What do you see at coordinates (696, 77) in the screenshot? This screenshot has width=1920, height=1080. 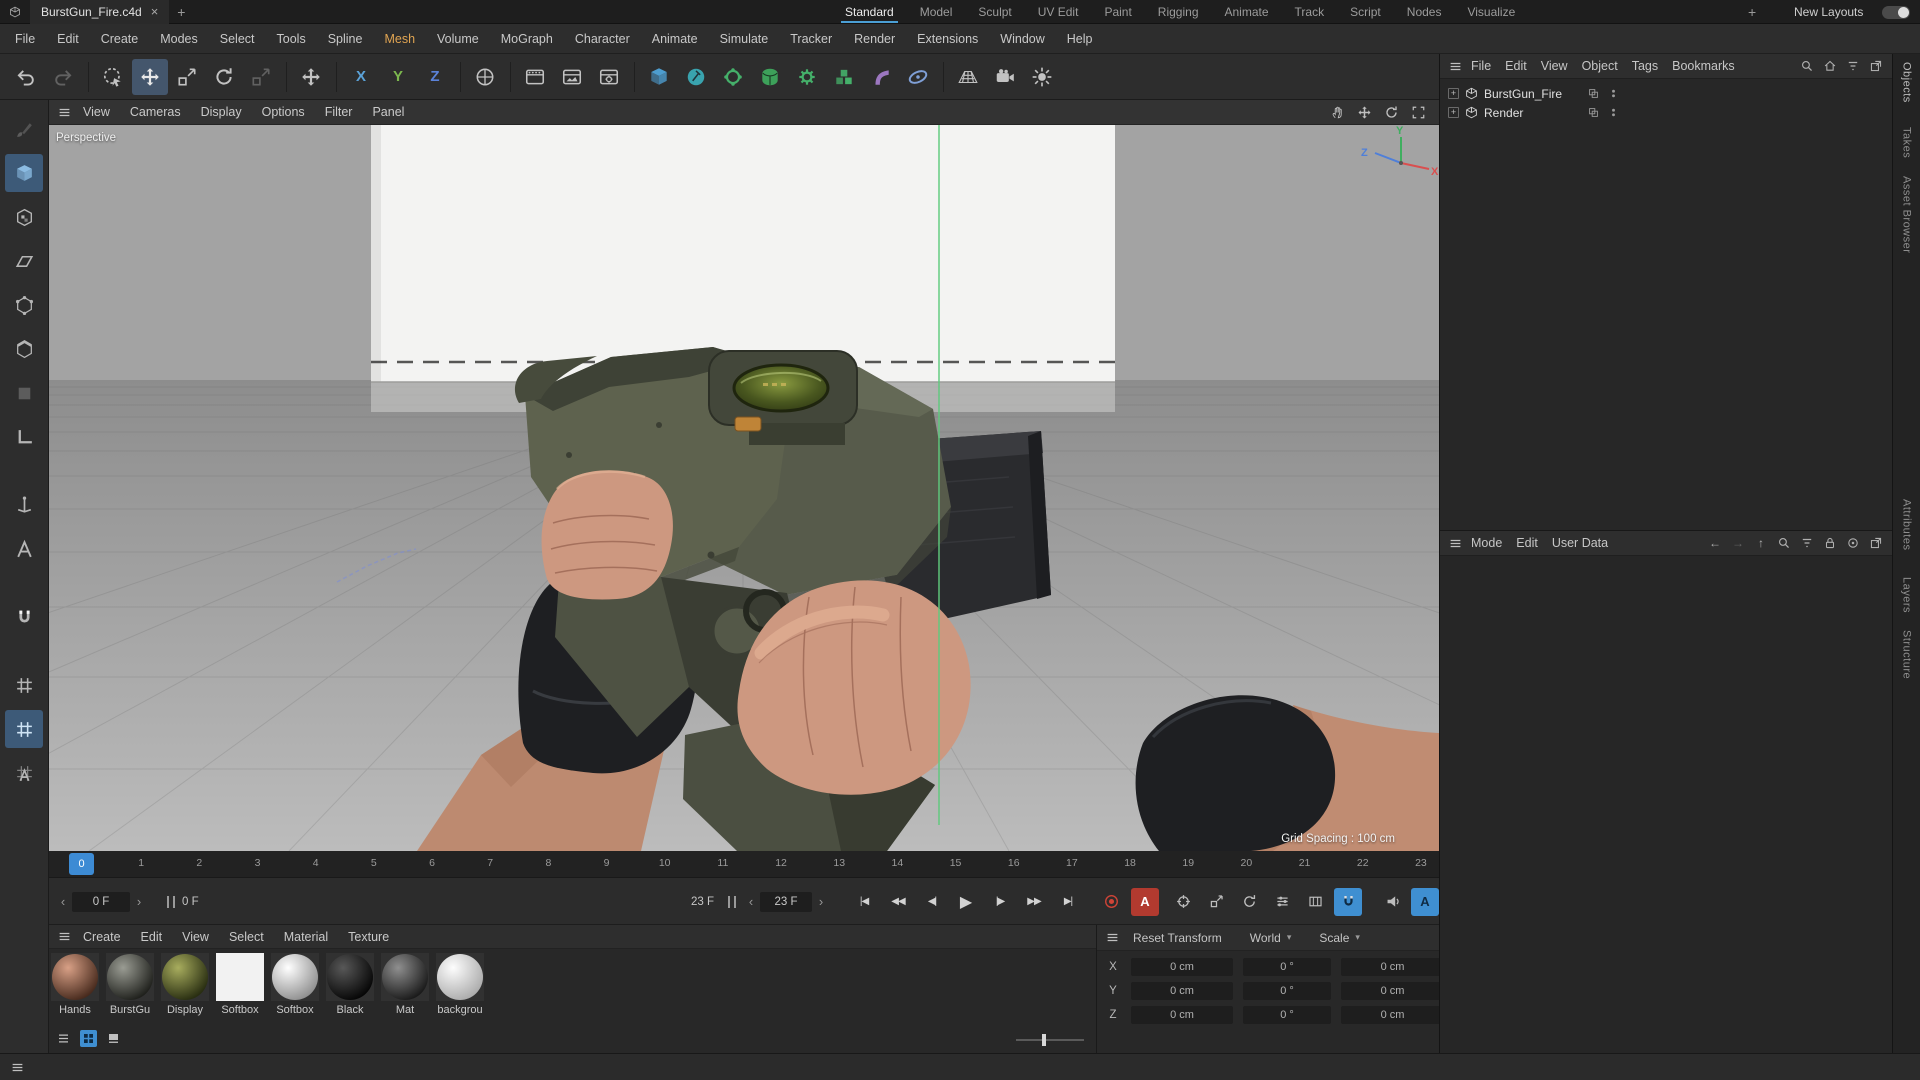 I see `add-spline-pen` at bounding box center [696, 77].